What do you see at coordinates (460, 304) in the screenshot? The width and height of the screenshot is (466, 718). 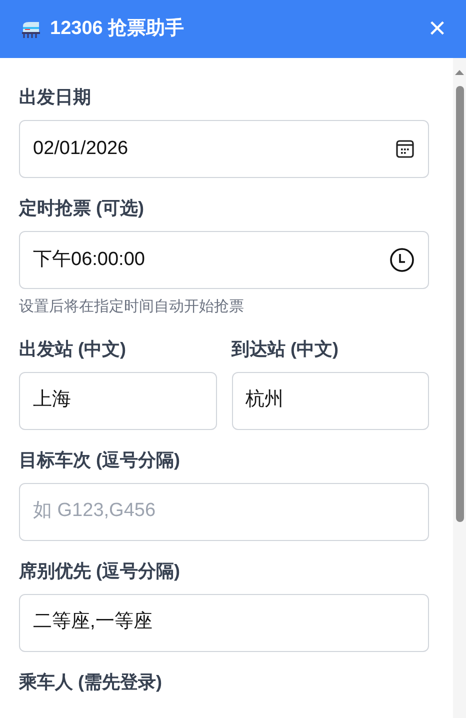 I see `scrollbar-thumb` at bounding box center [460, 304].